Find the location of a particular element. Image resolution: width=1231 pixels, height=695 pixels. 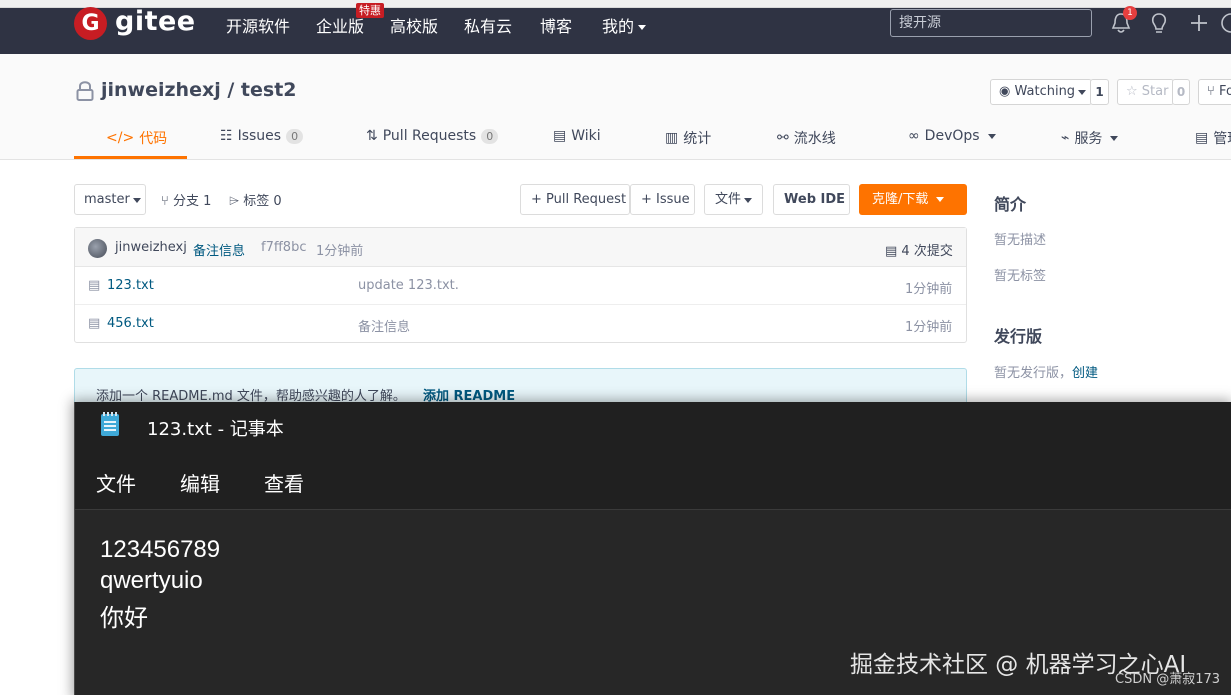

tab-wiki: ▤ Wiki is located at coordinates (577, 136).